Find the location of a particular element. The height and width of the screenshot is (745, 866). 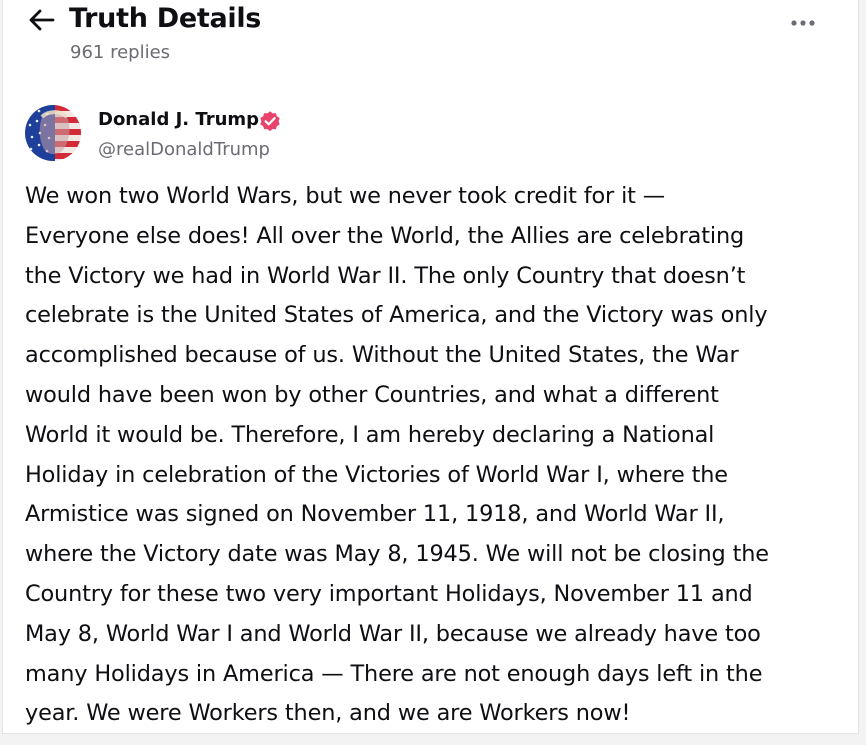

reply-count: 961 replies is located at coordinates (120, 52).